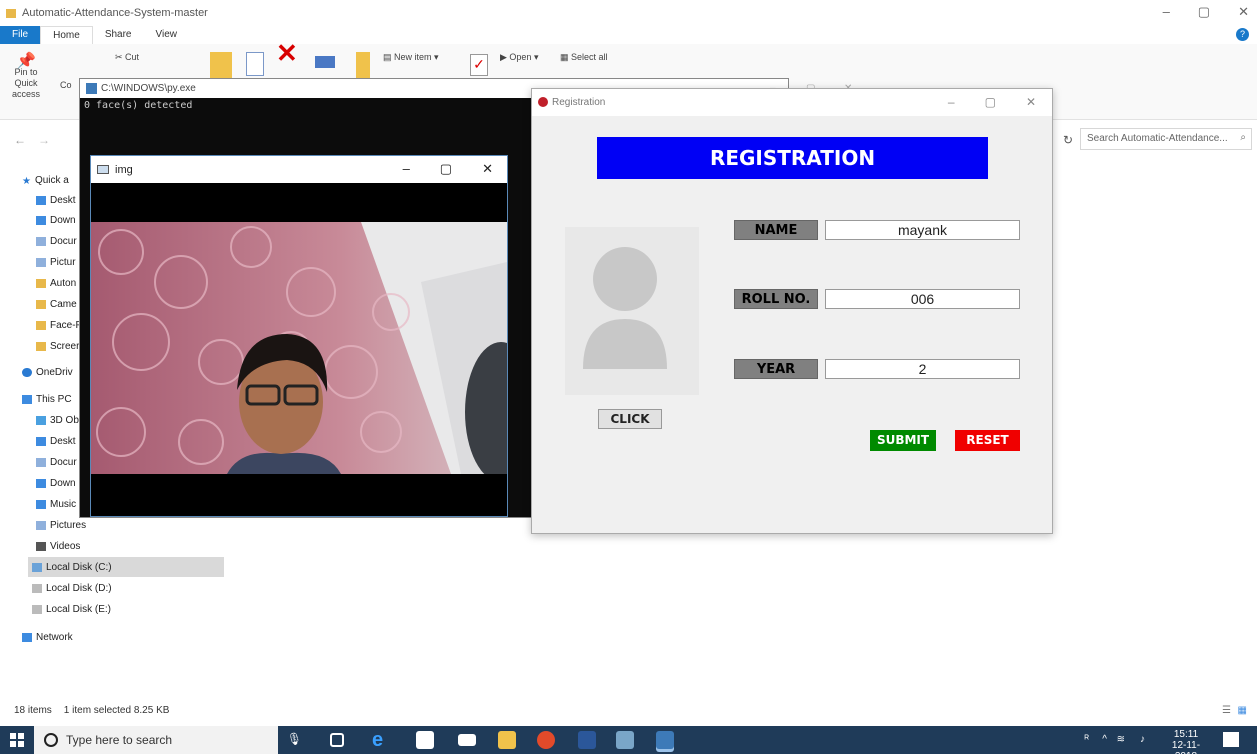 This screenshot has width=1257, height=754. I want to click on sidebar-item-local-disk-c: Local Disk (C:), so click(126, 567).